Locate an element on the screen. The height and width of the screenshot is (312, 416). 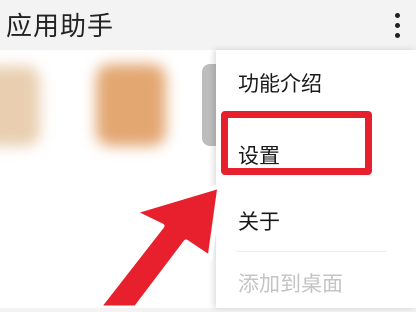
pointer-arrow is located at coordinates (159, 245).